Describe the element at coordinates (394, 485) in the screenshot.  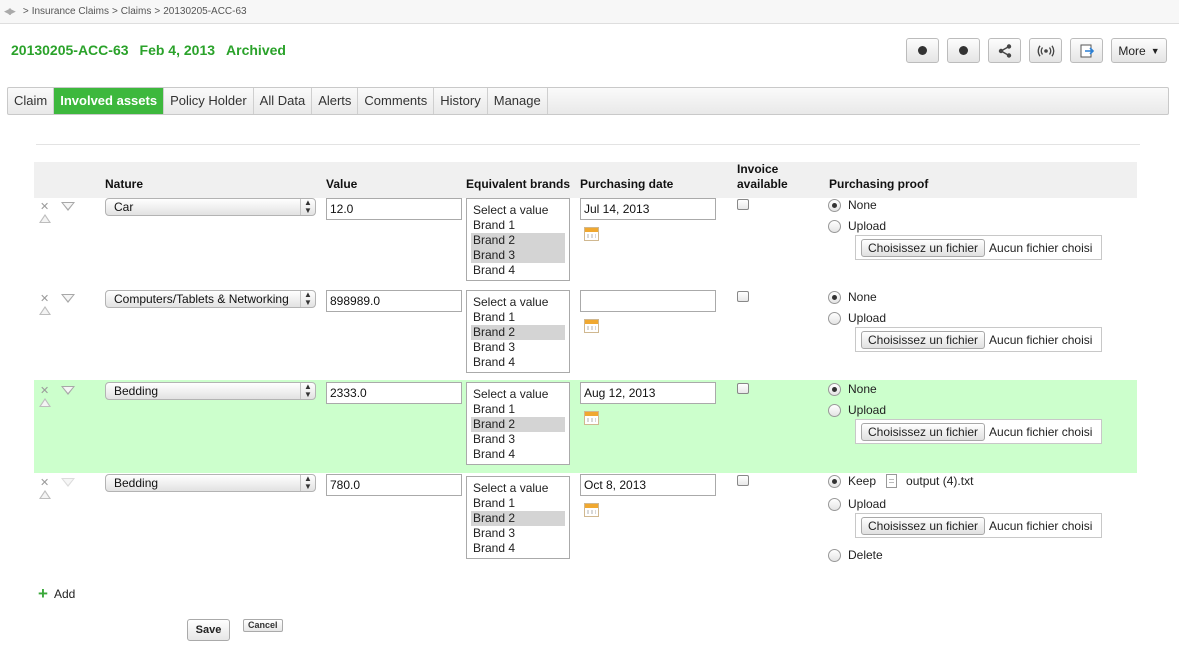
I see `value-input: 780.0` at that location.